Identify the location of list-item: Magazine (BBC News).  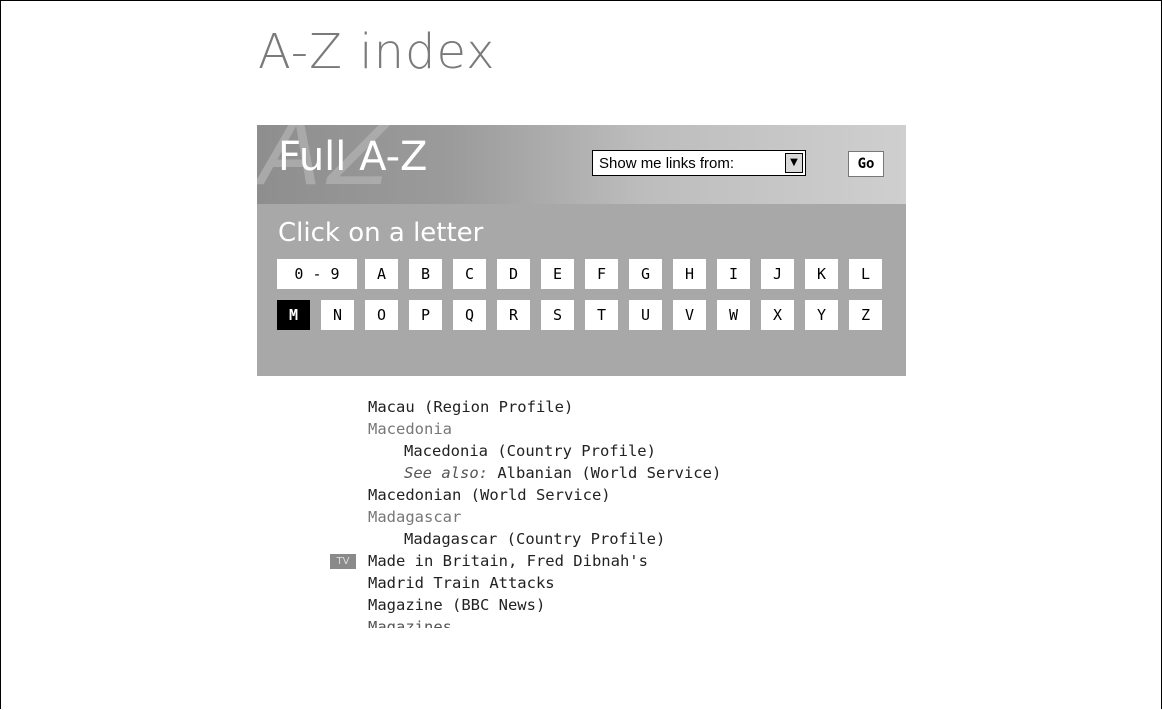
(456, 605).